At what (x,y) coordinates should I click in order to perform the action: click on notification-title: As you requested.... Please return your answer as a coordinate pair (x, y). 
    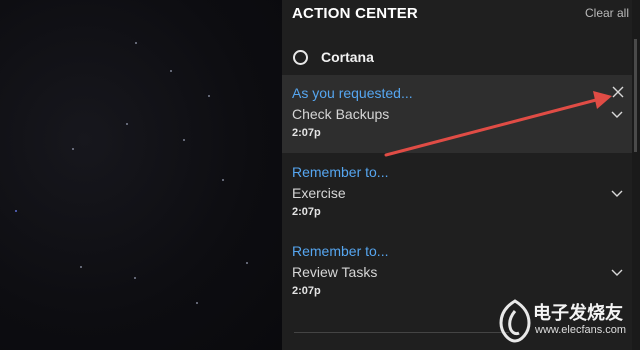
    Looking at the image, I should click on (352, 93).